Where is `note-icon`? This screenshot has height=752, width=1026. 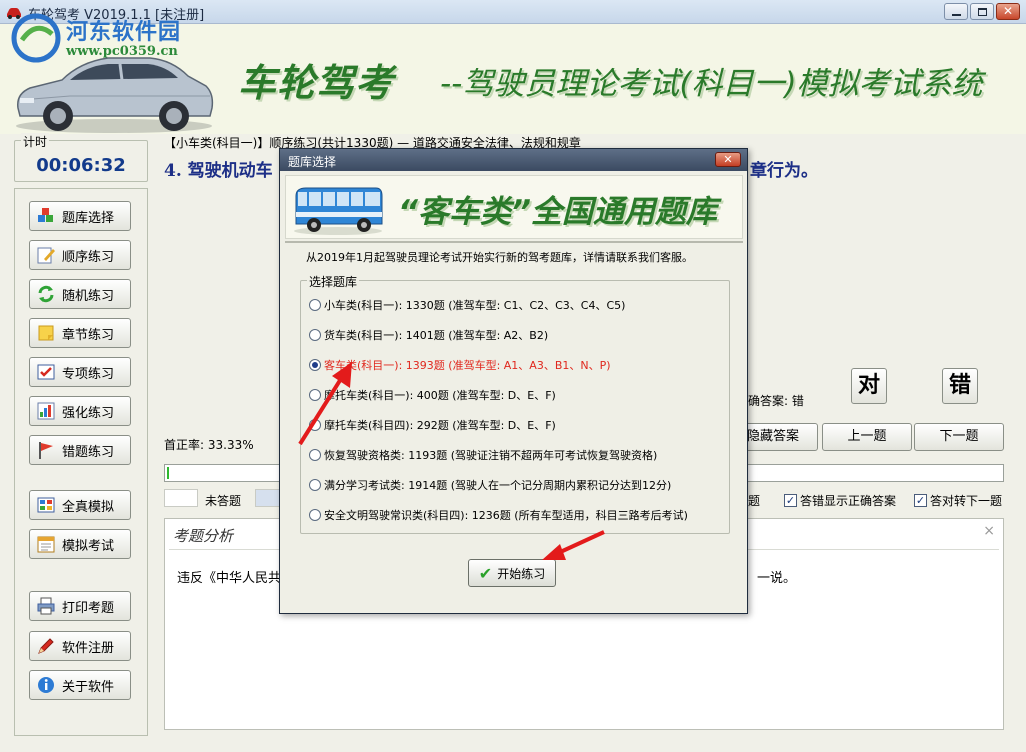
note-icon is located at coordinates (46, 333).